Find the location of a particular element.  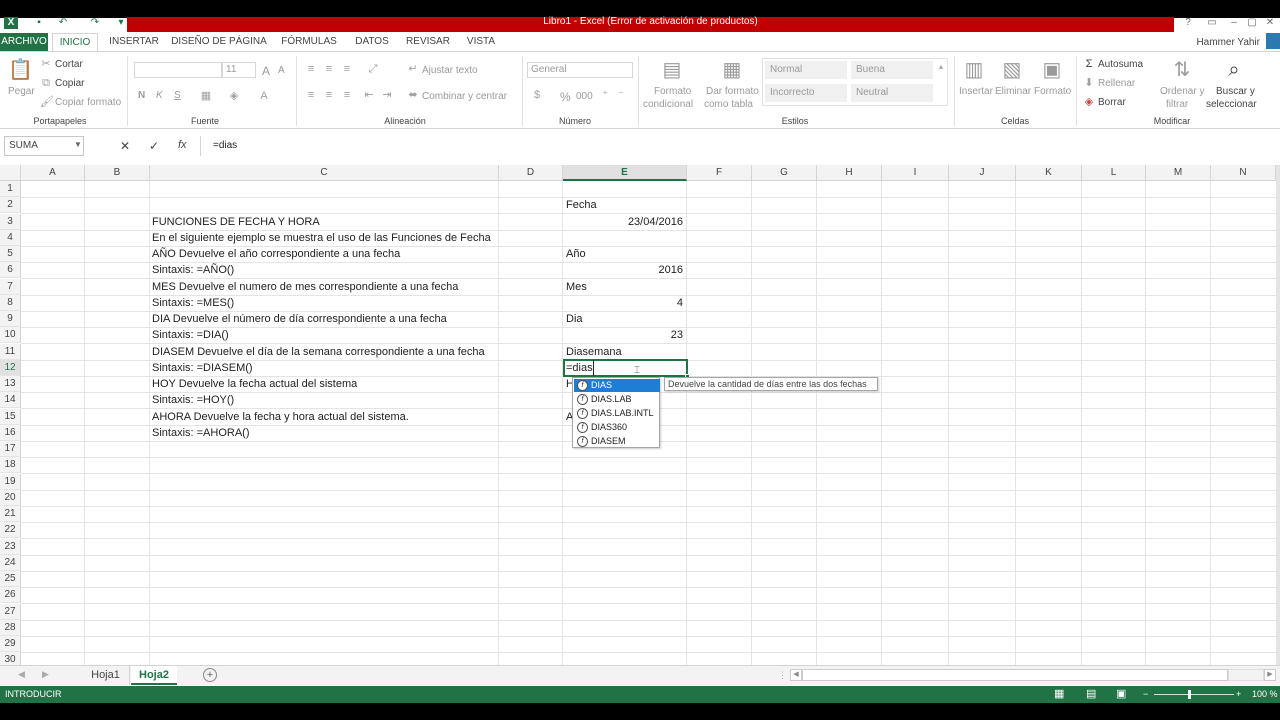

column-header-n: N is located at coordinates (1243, 173).